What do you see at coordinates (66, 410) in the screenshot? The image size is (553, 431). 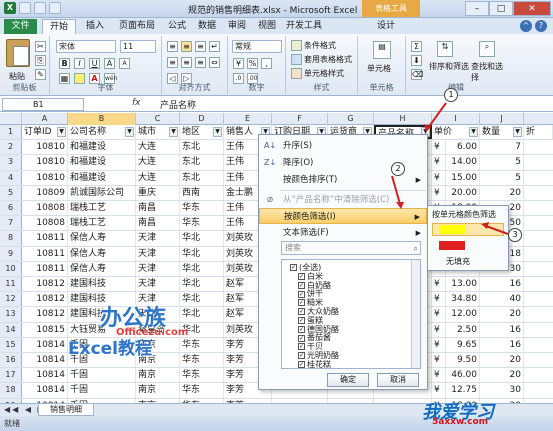 I see `sheet-tab: 销售明细` at bounding box center [66, 410].